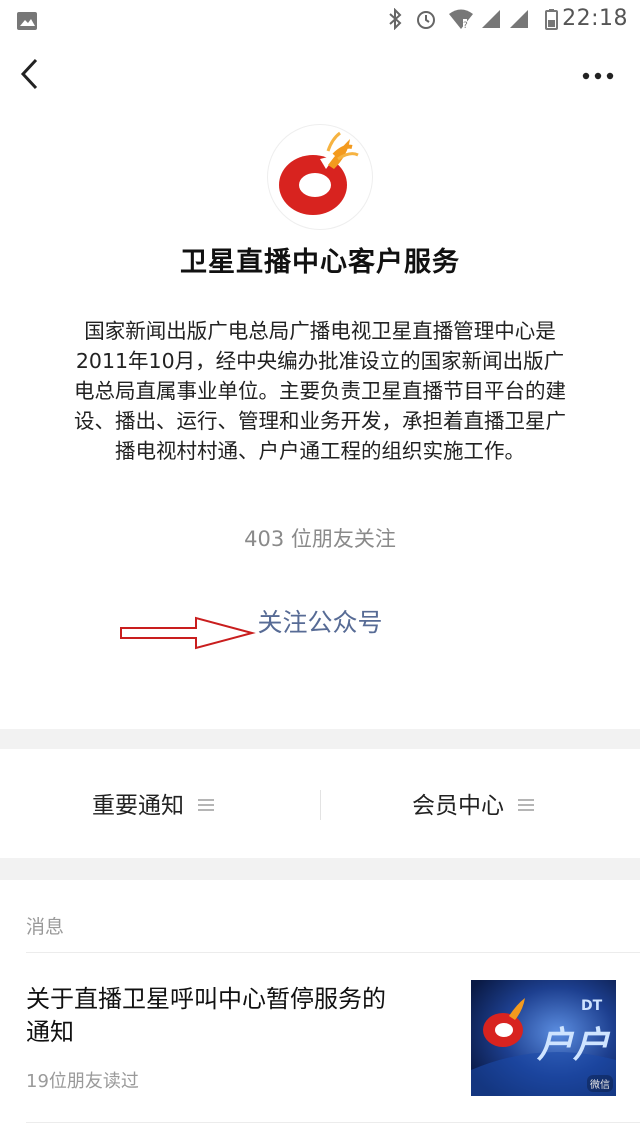  I want to click on wifi-icon: ?, so click(461, 19).